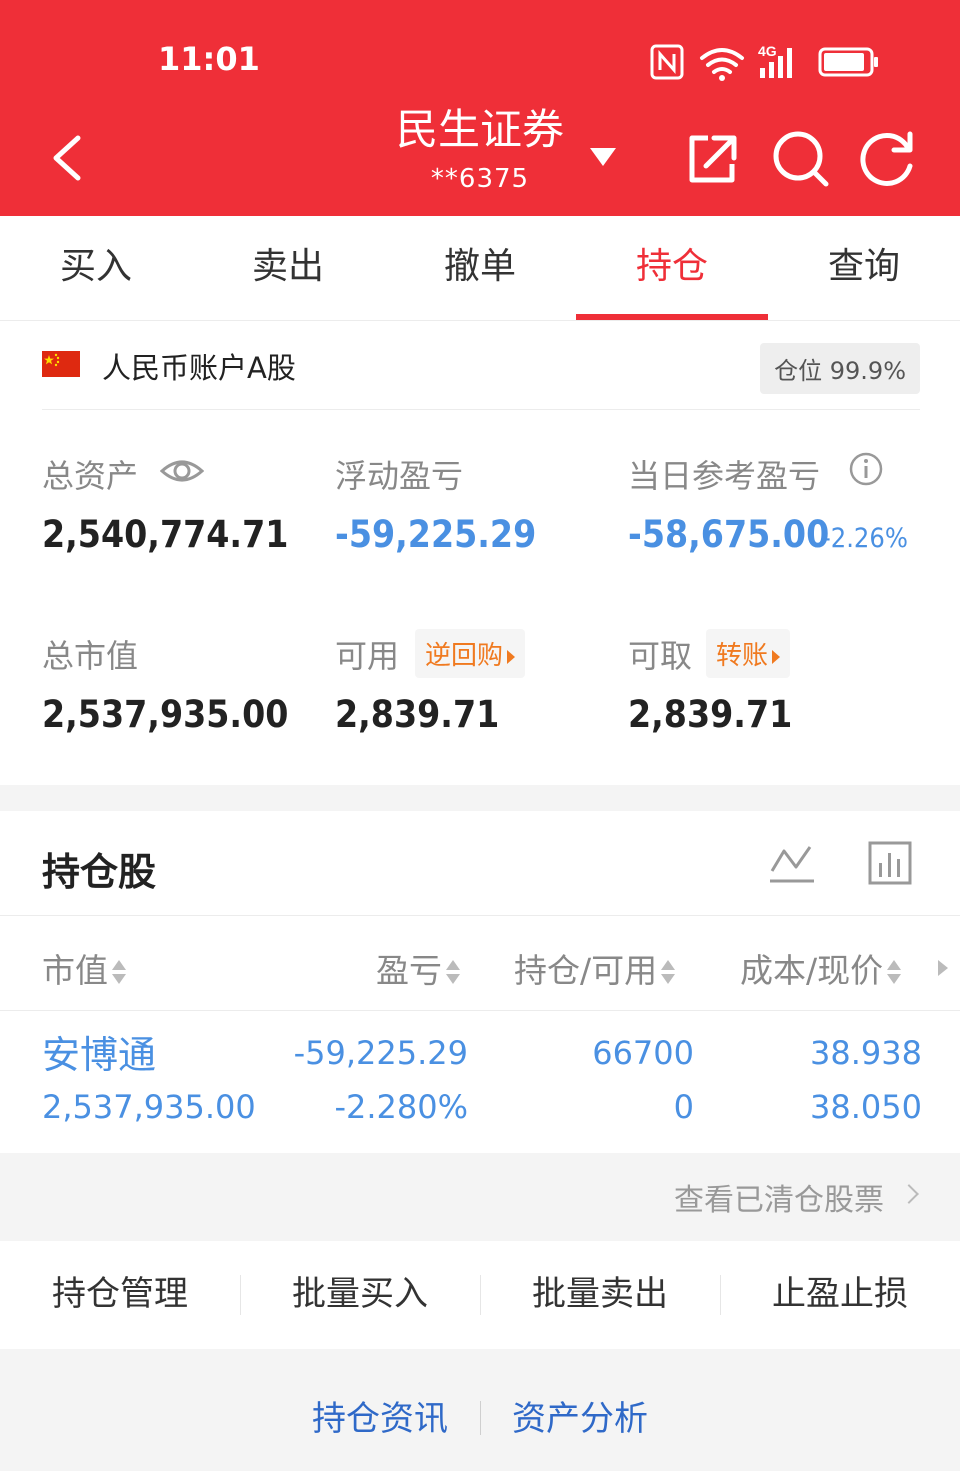  I want to click on daily-pl-value: -58,675.00, so click(729, 534).